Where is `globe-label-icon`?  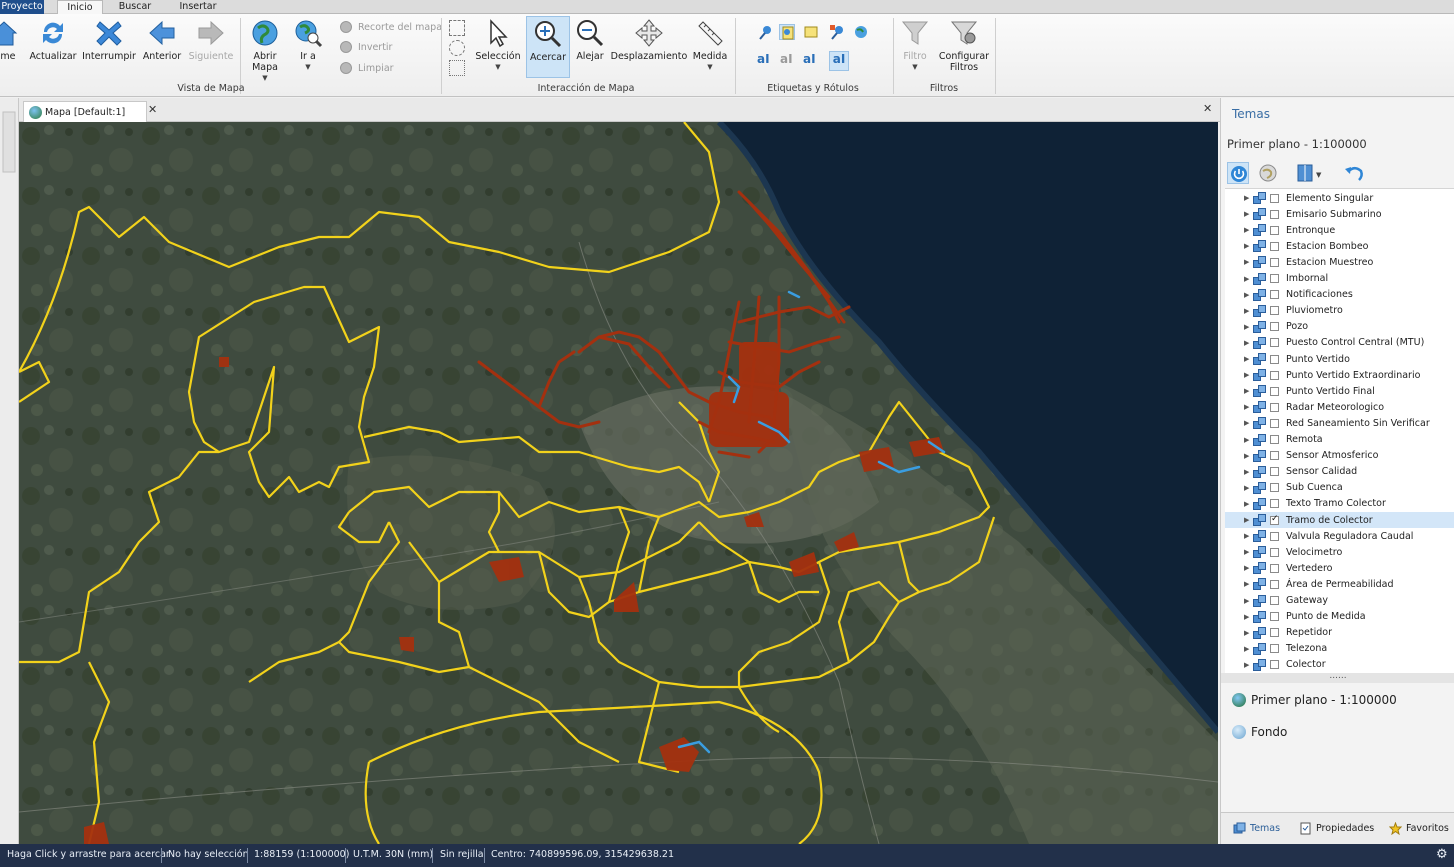 globe-label-icon is located at coordinates (861, 32).